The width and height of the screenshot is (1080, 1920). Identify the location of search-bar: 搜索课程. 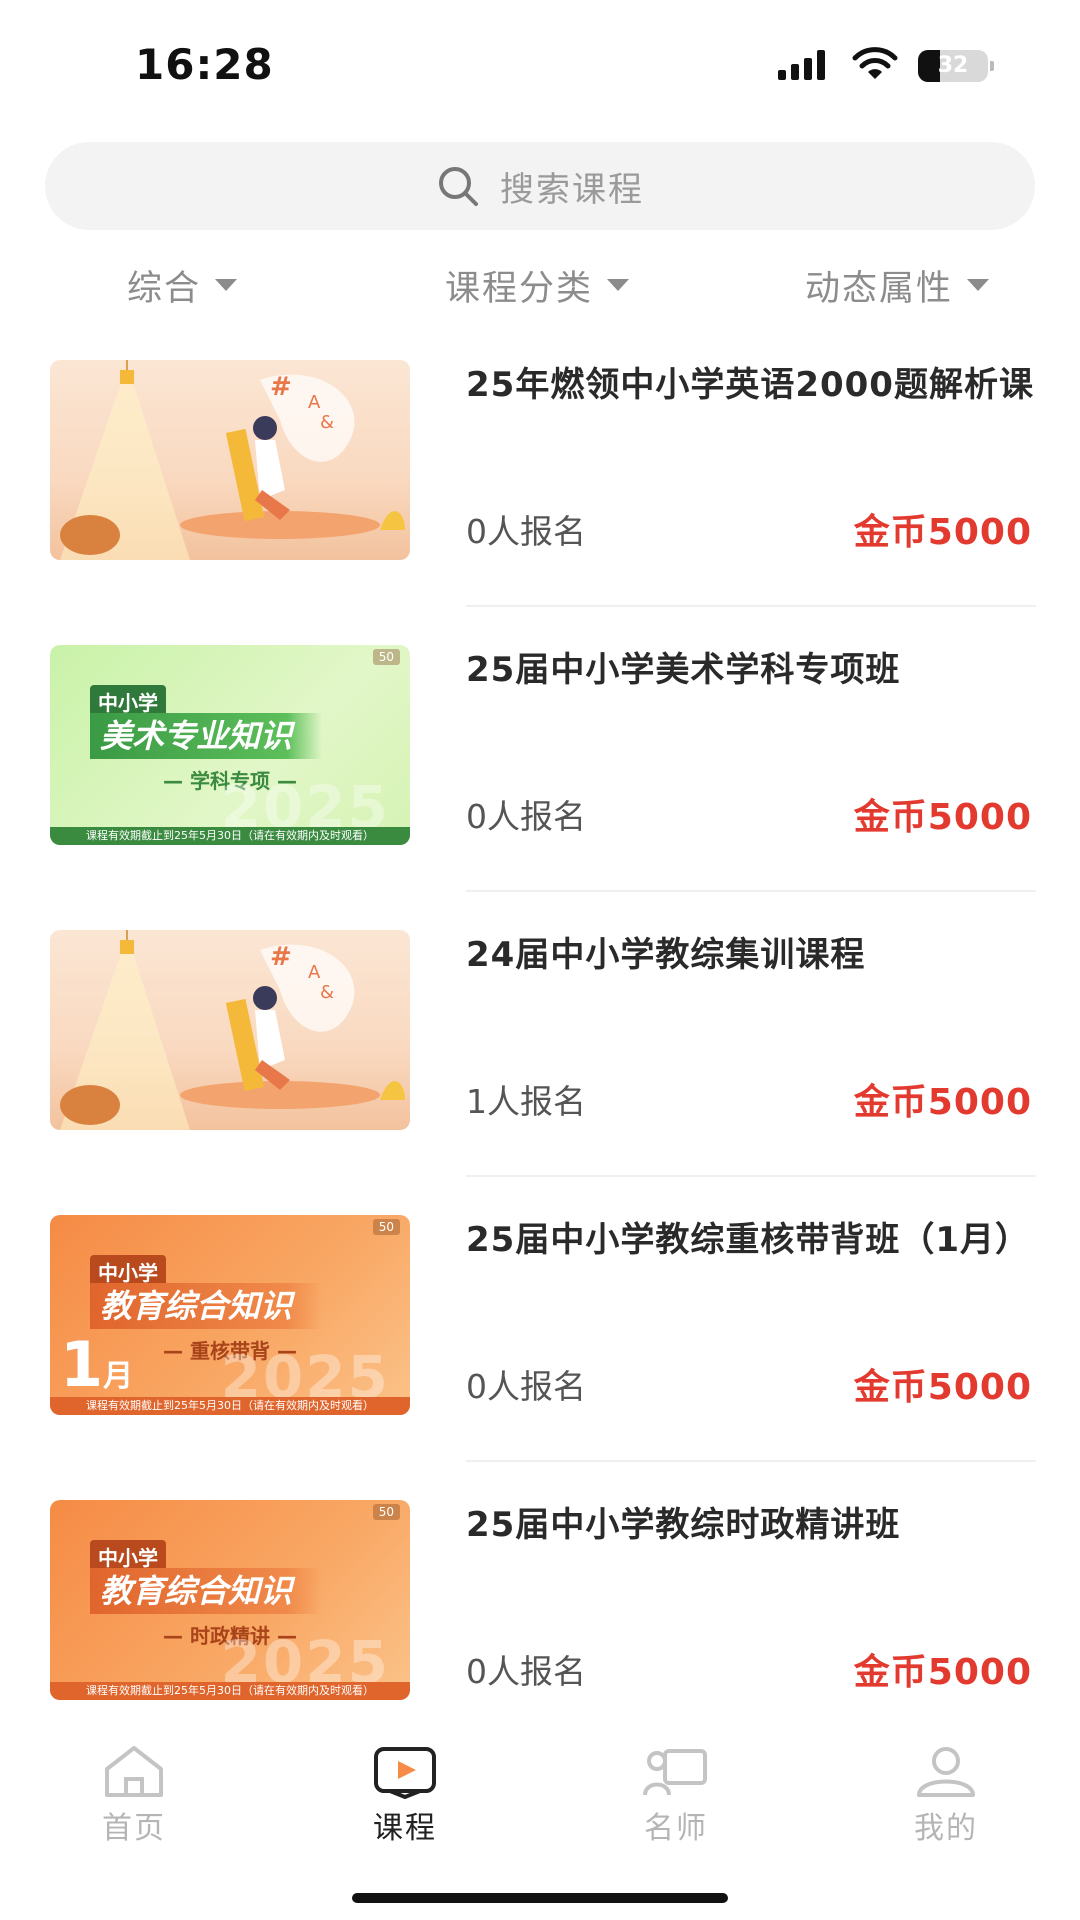
(540, 186).